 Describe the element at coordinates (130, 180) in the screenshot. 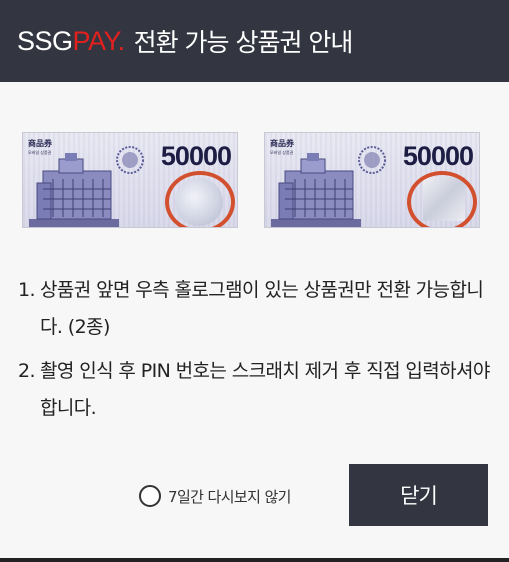

I see `voucher-example-1: 商品券 모바일 상품권 50000` at that location.